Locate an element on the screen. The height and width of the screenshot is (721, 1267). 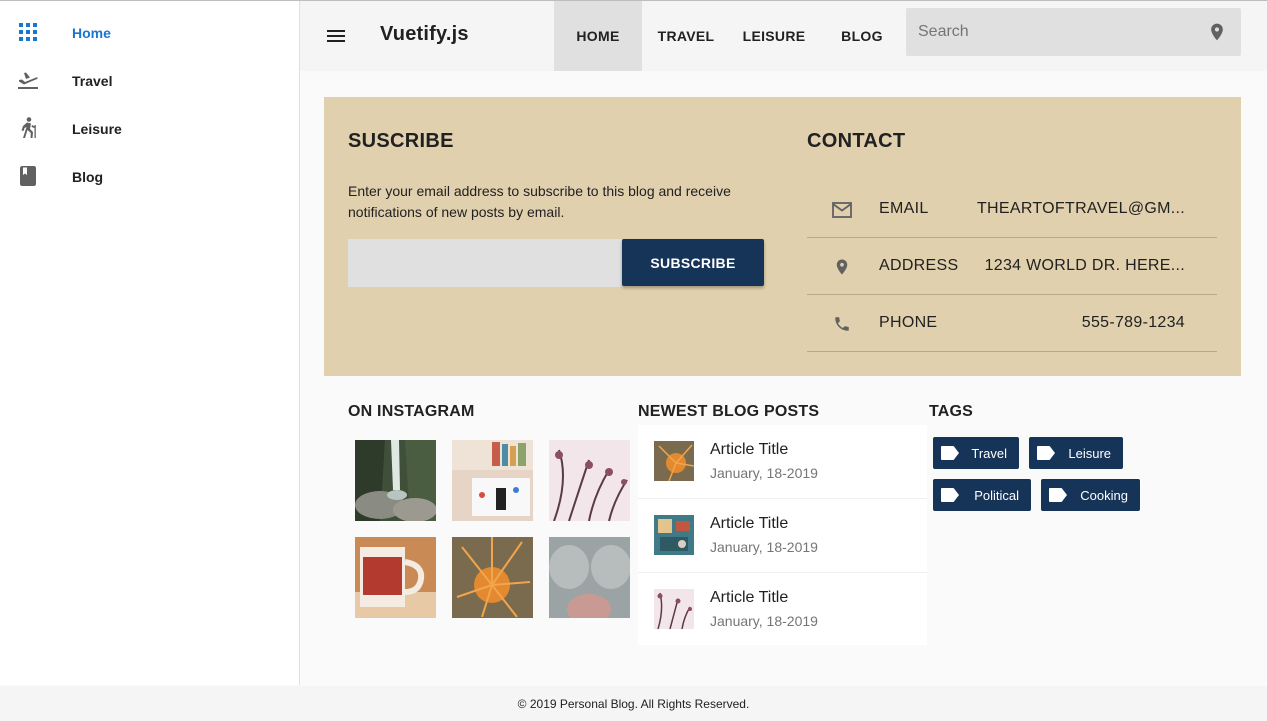
tab-travel: TRAVEL is located at coordinates (686, 36).